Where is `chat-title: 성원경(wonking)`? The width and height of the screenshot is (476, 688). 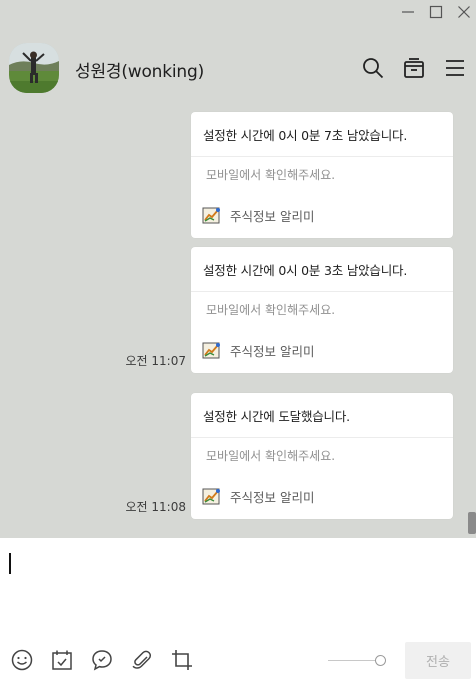
chat-title: 성원경(wonking) is located at coordinates (139, 72).